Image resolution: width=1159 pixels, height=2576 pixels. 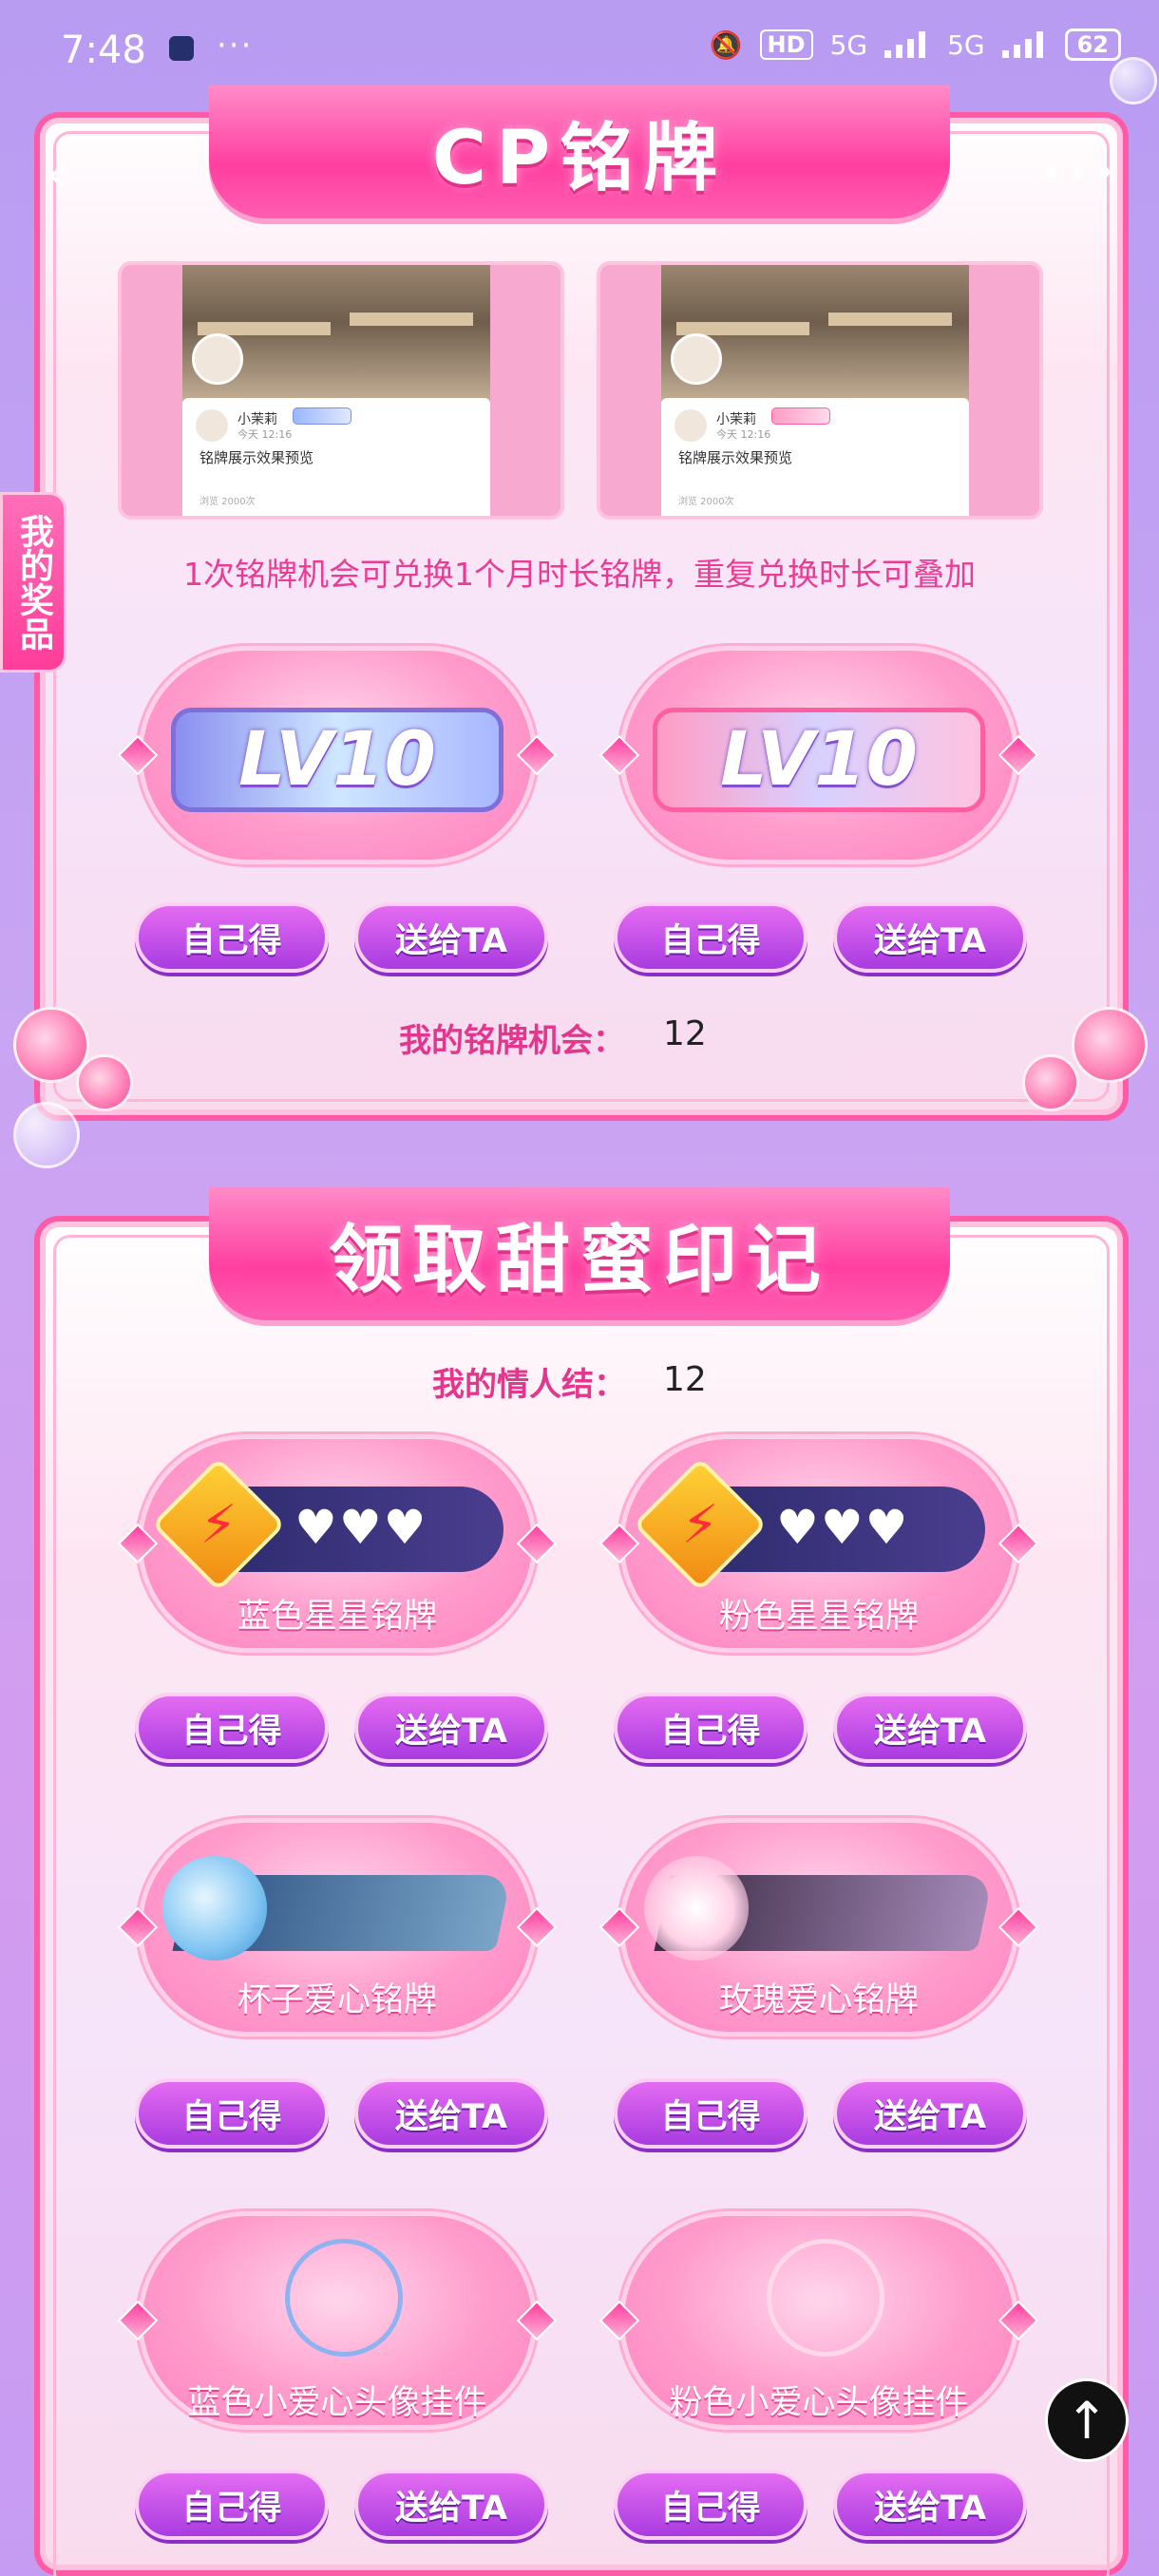 I want to click on app-notification-icon, so click(x=181, y=48).